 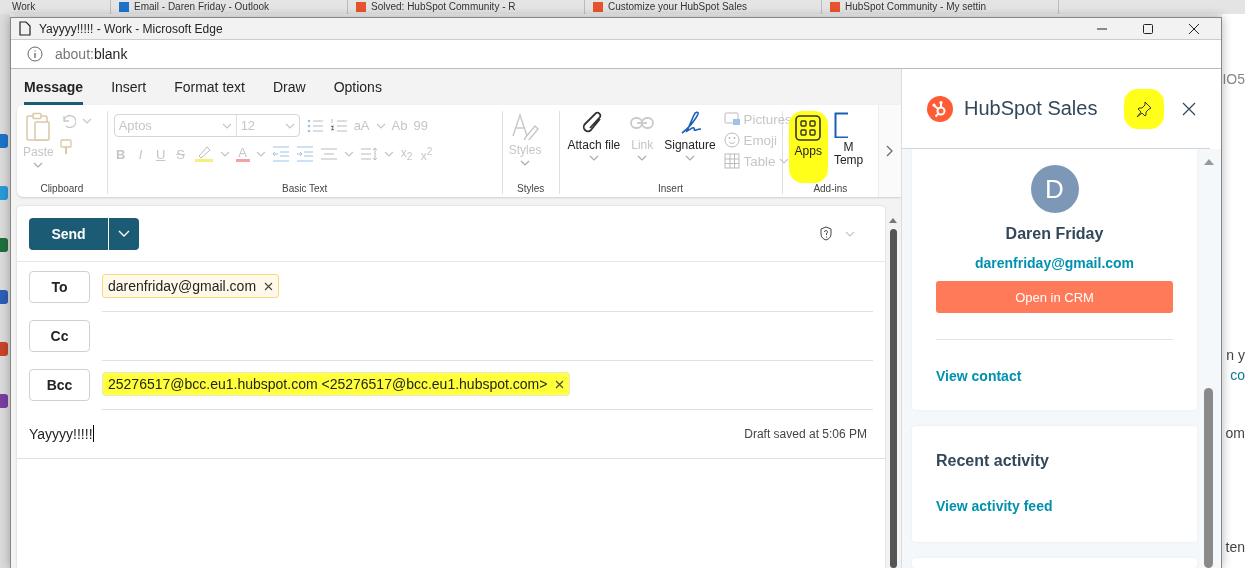 What do you see at coordinates (703, 7) in the screenshot?
I see `browser-tab: Customize your HubSpot Sales` at bounding box center [703, 7].